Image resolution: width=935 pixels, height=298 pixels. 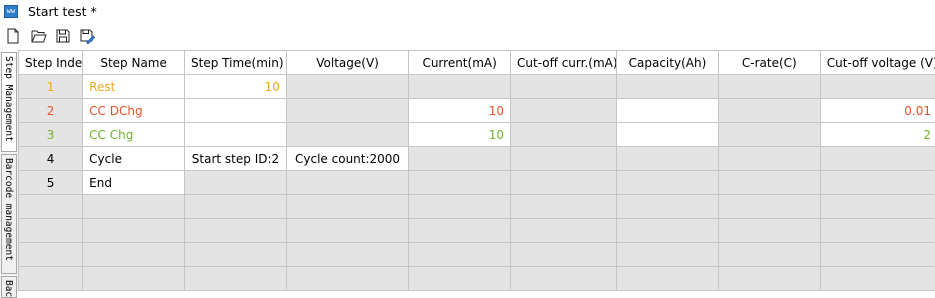 What do you see at coordinates (134, 111) in the screenshot?
I see `cell-step-name: CC DChg` at bounding box center [134, 111].